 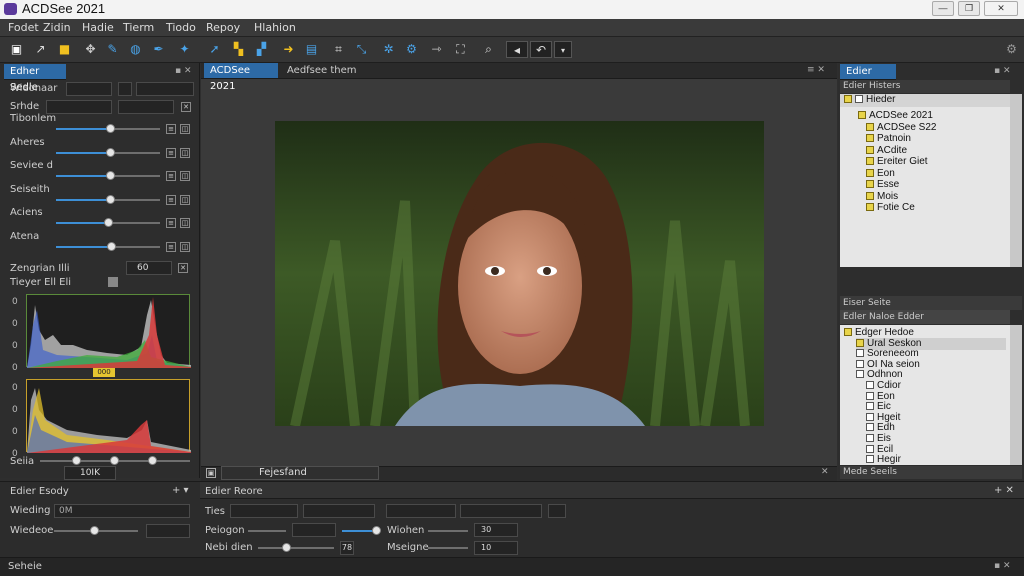 What do you see at coordinates (158, 49) in the screenshot?
I see `pen-tool-icon: ✒` at bounding box center [158, 49].